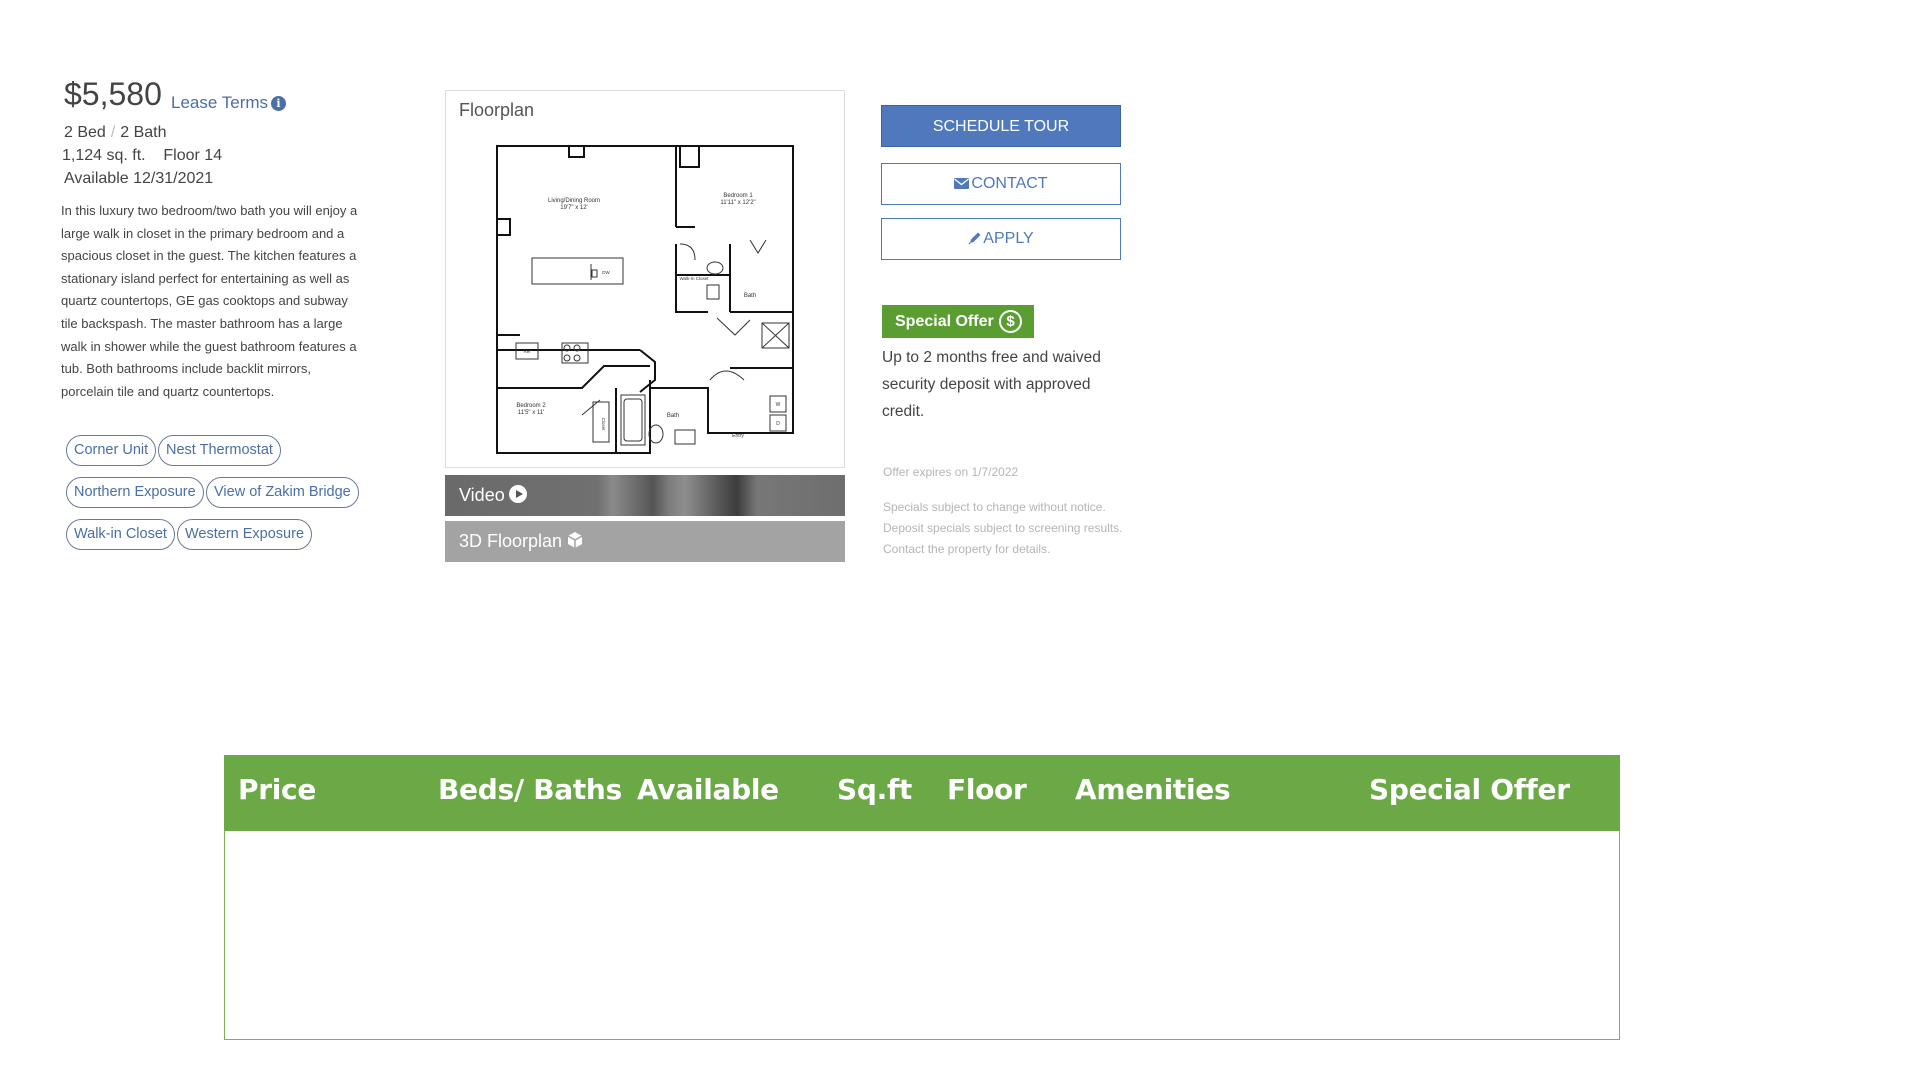  Describe the element at coordinates (738, 436) in the screenshot. I see `room-label-entry: Entry` at that location.